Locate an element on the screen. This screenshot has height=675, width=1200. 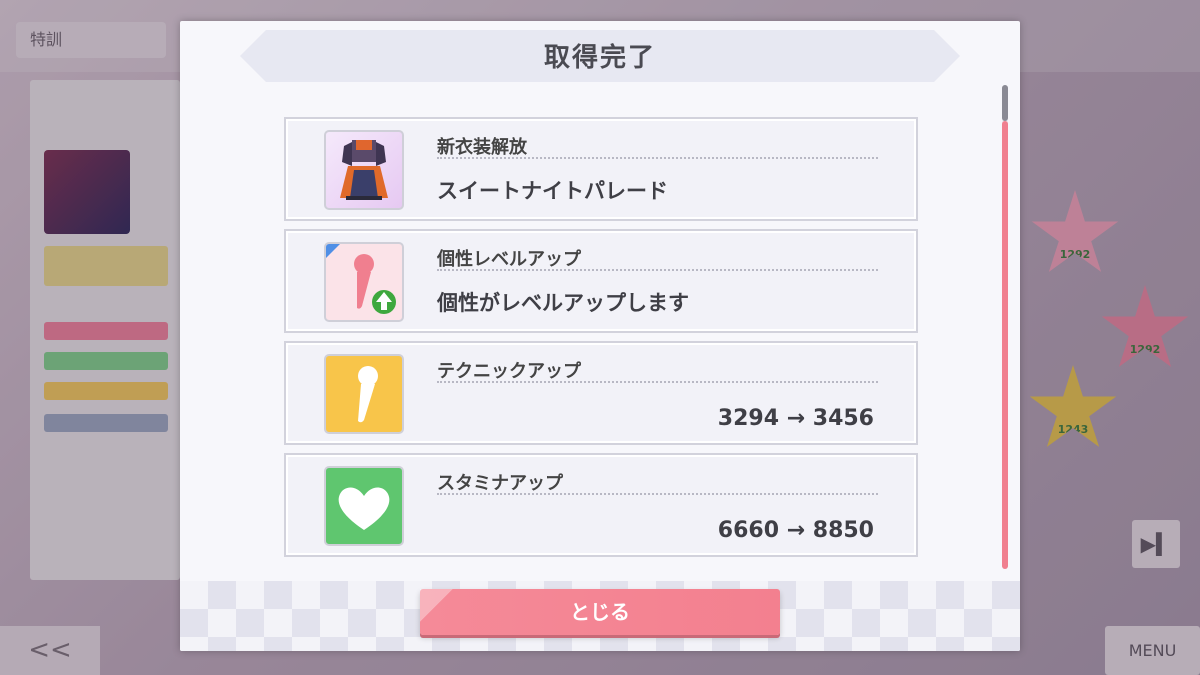
costume-icon is located at coordinates (364, 170).